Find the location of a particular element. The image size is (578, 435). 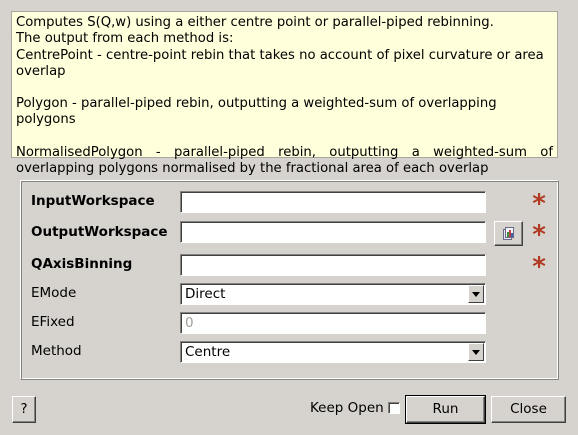

method-value: Centre is located at coordinates (208, 352).